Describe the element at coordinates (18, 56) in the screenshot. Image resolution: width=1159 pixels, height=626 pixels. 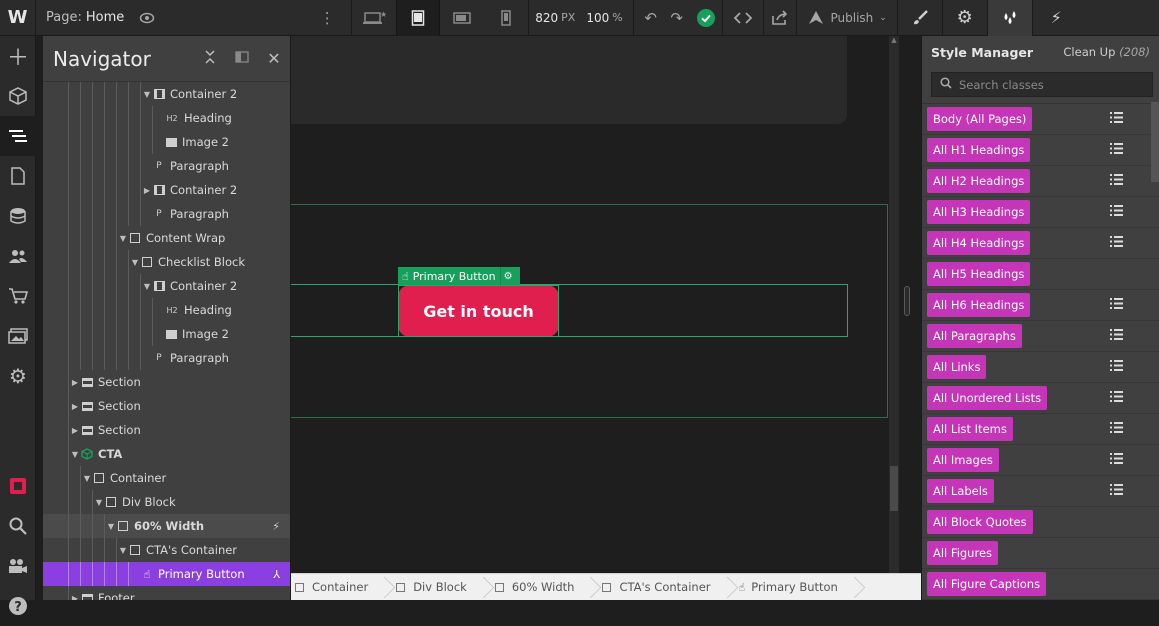
I see `add-icon: ＋` at that location.